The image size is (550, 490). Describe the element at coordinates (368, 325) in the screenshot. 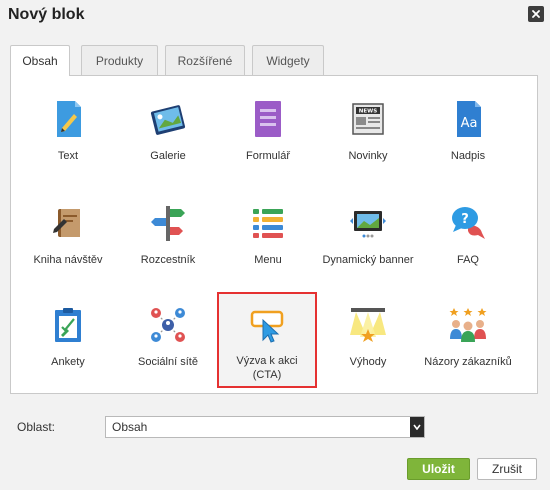

I see `benefits-icon` at that location.